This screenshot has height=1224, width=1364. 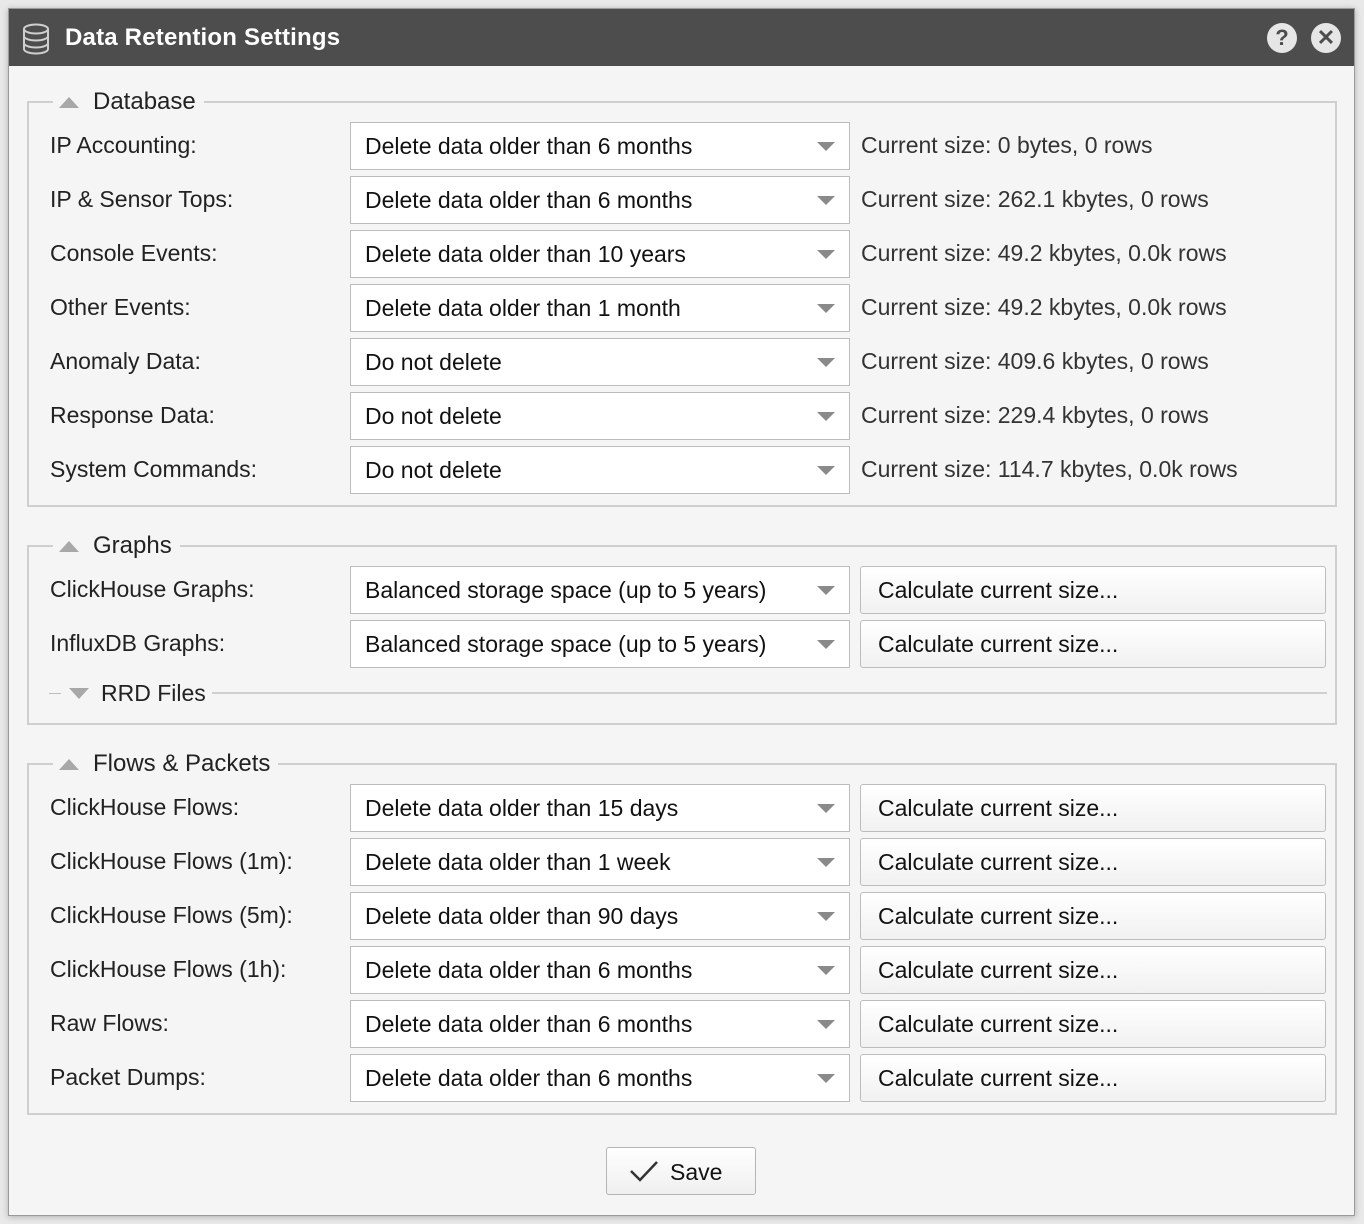 What do you see at coordinates (182, 763) in the screenshot?
I see `flows-legend: Flows & Packets` at bounding box center [182, 763].